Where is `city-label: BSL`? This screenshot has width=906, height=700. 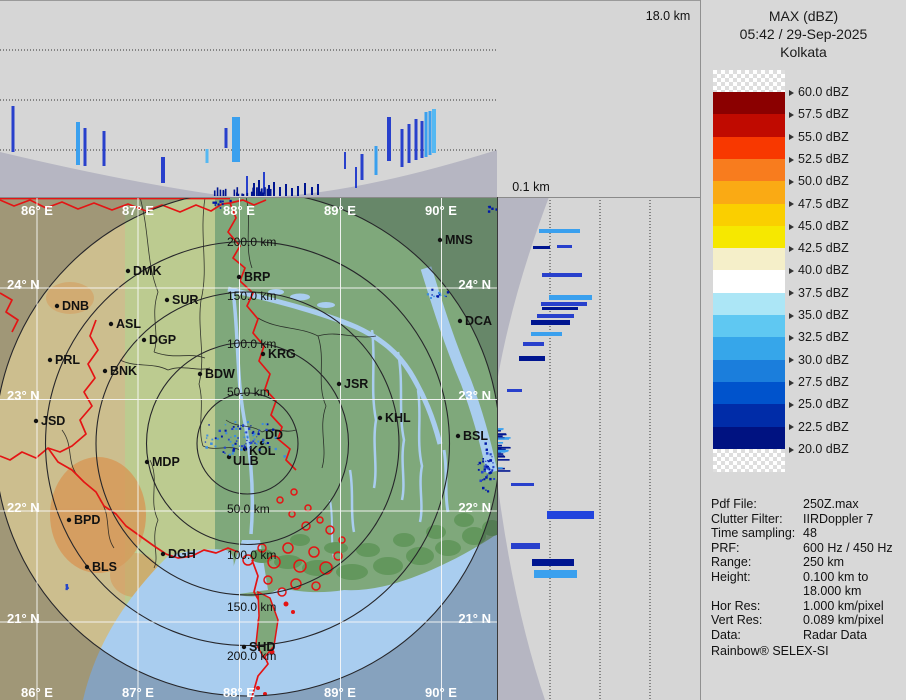 city-label: BSL is located at coordinates (475, 436).